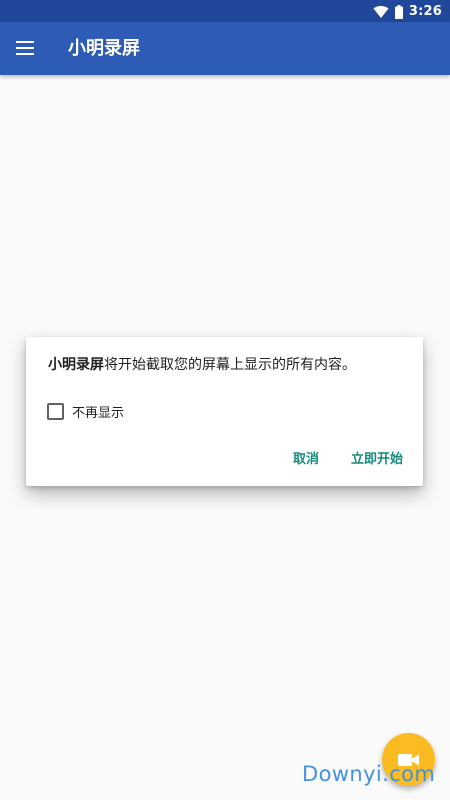 The image size is (450, 800). I want to click on watermark: Downyi.com, so click(369, 774).